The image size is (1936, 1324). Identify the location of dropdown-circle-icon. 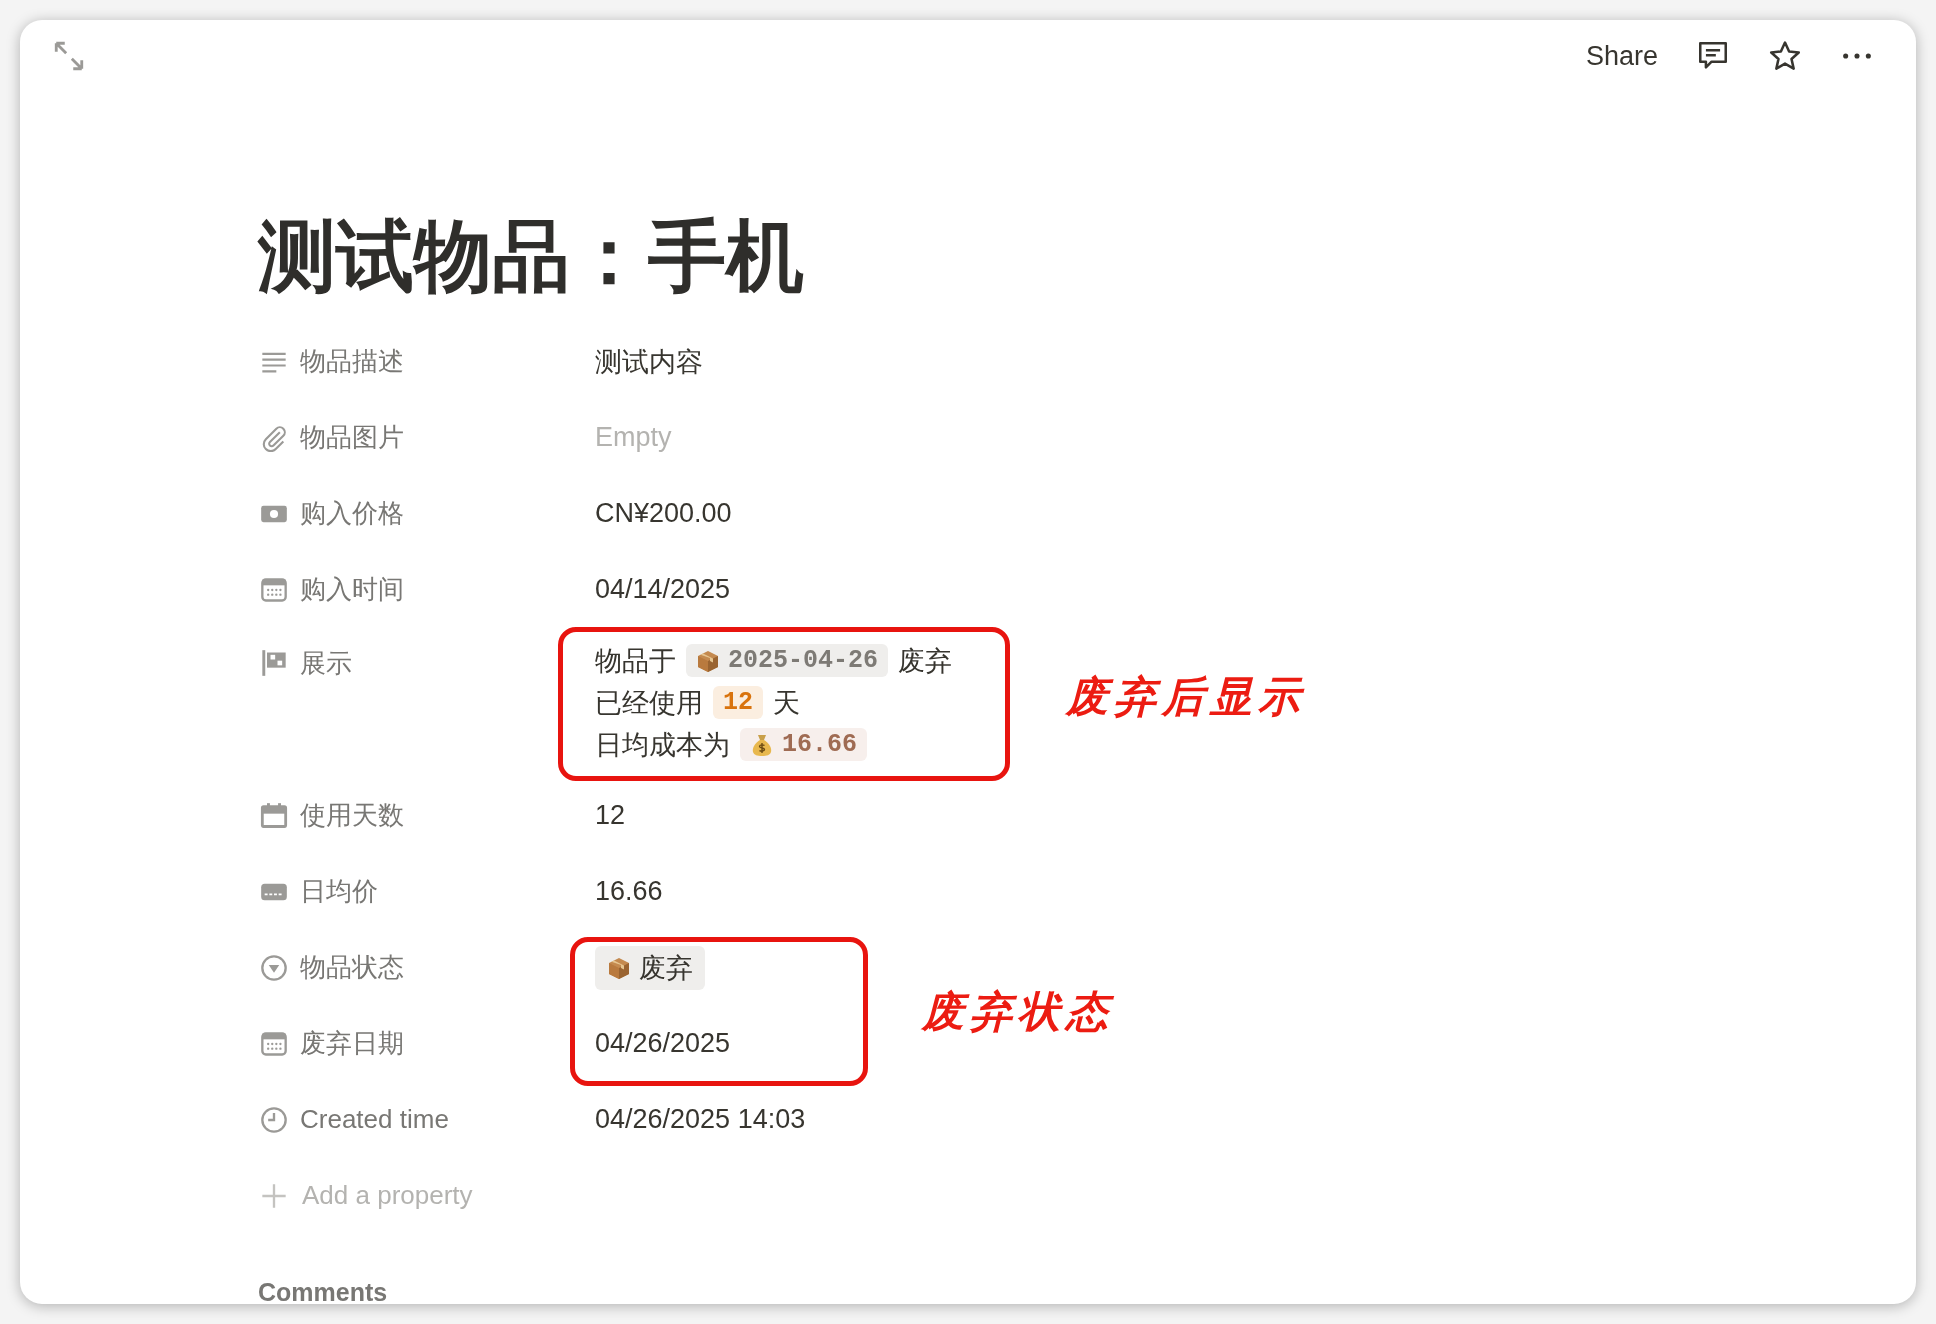
(274, 967).